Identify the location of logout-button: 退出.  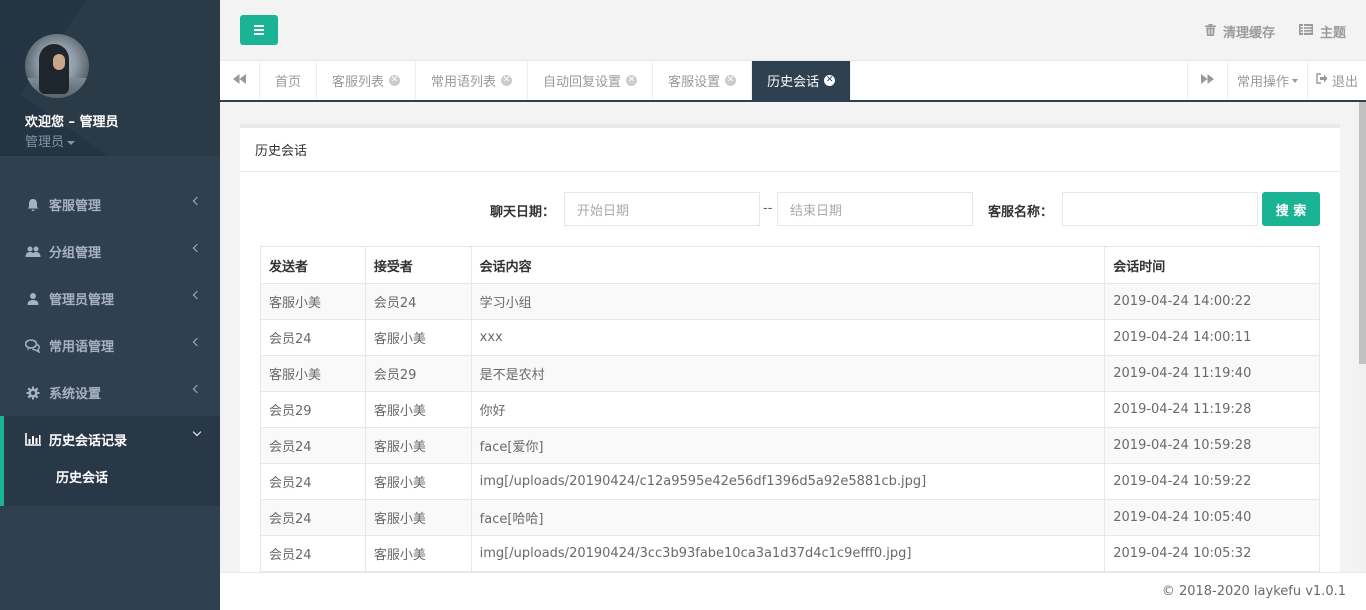
(1336, 80).